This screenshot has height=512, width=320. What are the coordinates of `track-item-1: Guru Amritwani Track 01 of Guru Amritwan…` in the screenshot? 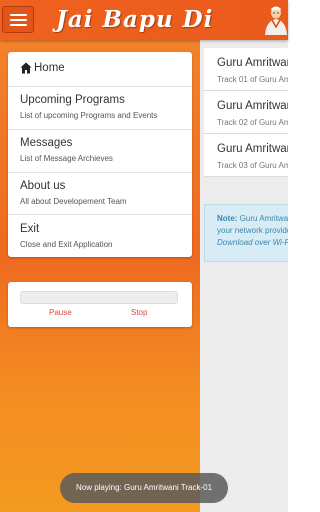 It's located at (246, 69).